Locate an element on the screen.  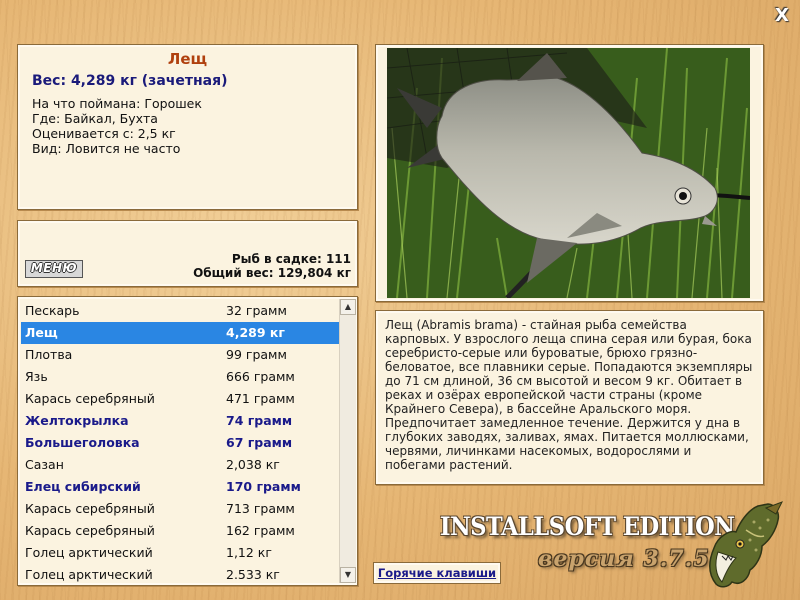
catch-row-name: Сазан is located at coordinates (44, 464).